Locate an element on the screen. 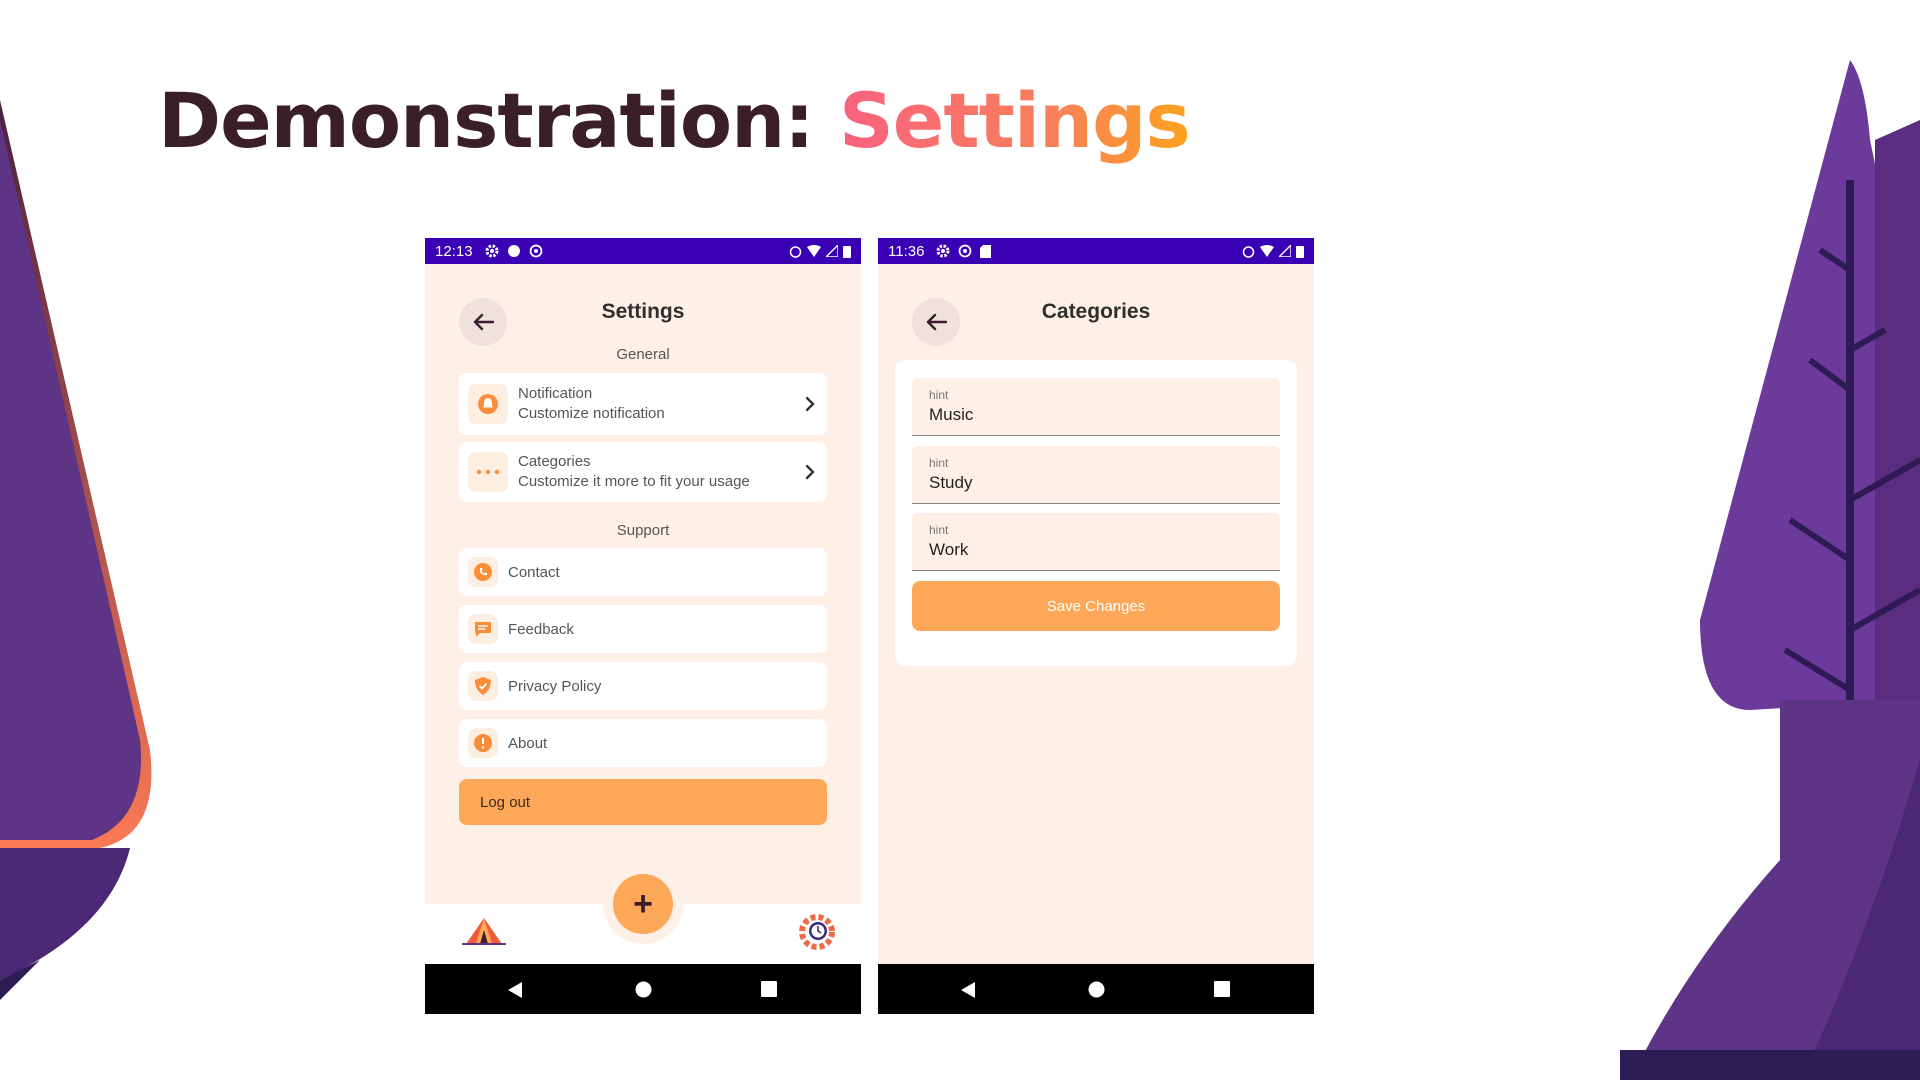 Image resolution: width=1920 pixels, height=1080 pixels. settings-item-contact: Contact is located at coordinates (643, 572).